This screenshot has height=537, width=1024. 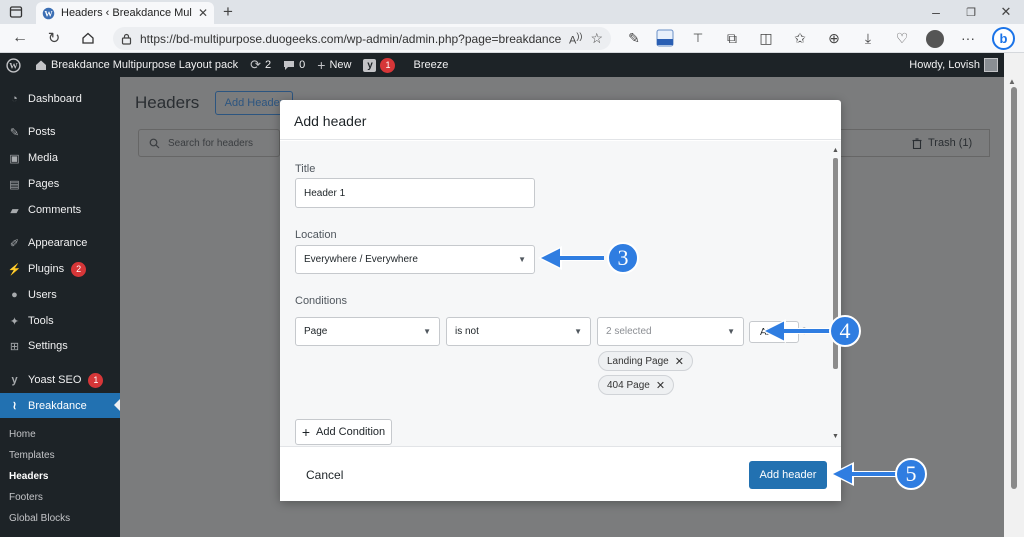 I want to click on updates-link: ⟳ 2, so click(x=260, y=65).